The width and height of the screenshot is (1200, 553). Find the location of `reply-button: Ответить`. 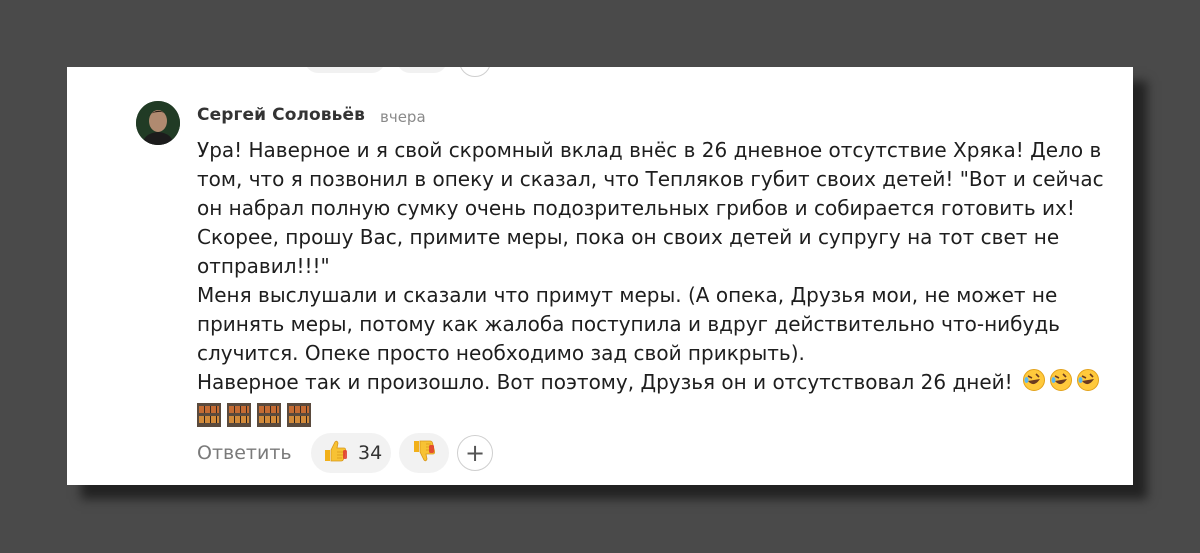

reply-button: Ответить is located at coordinates (244, 453).